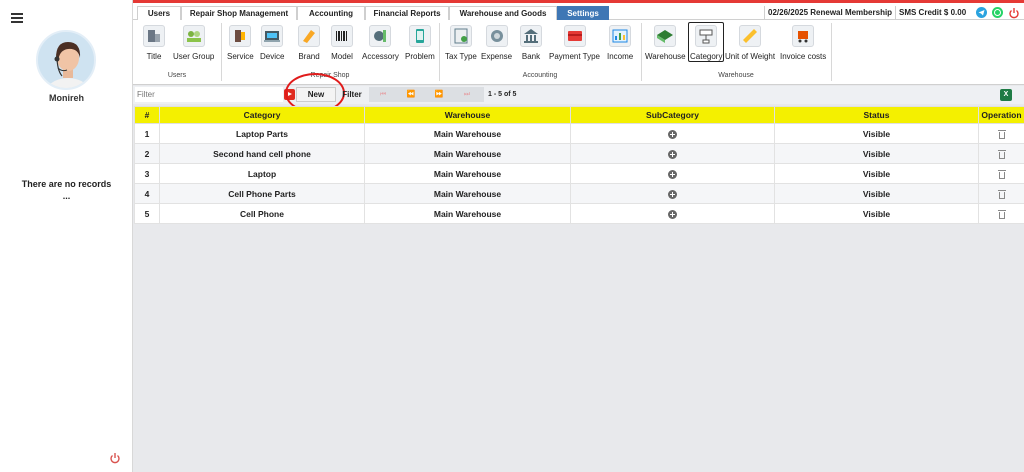 Image resolution: width=1024 pixels, height=472 pixels. Describe the element at coordinates (147, 153) in the screenshot. I see `row-number: 2` at that location.